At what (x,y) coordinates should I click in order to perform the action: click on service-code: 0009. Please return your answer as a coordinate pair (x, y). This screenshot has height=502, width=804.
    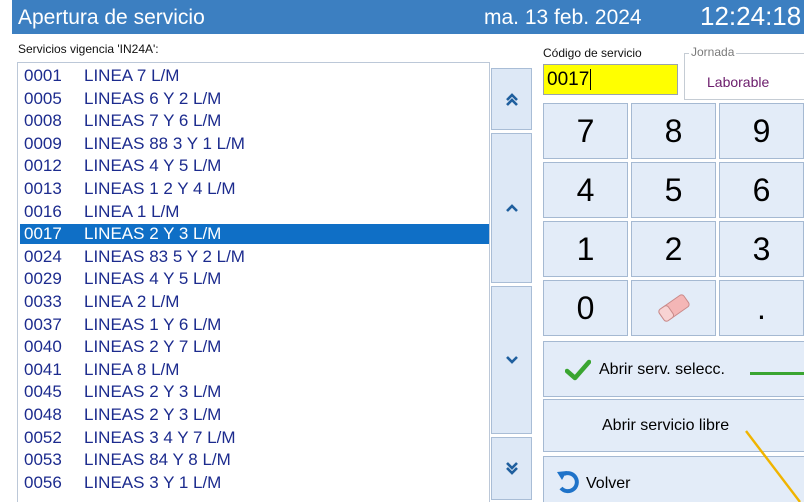
    Looking at the image, I should click on (43, 143).